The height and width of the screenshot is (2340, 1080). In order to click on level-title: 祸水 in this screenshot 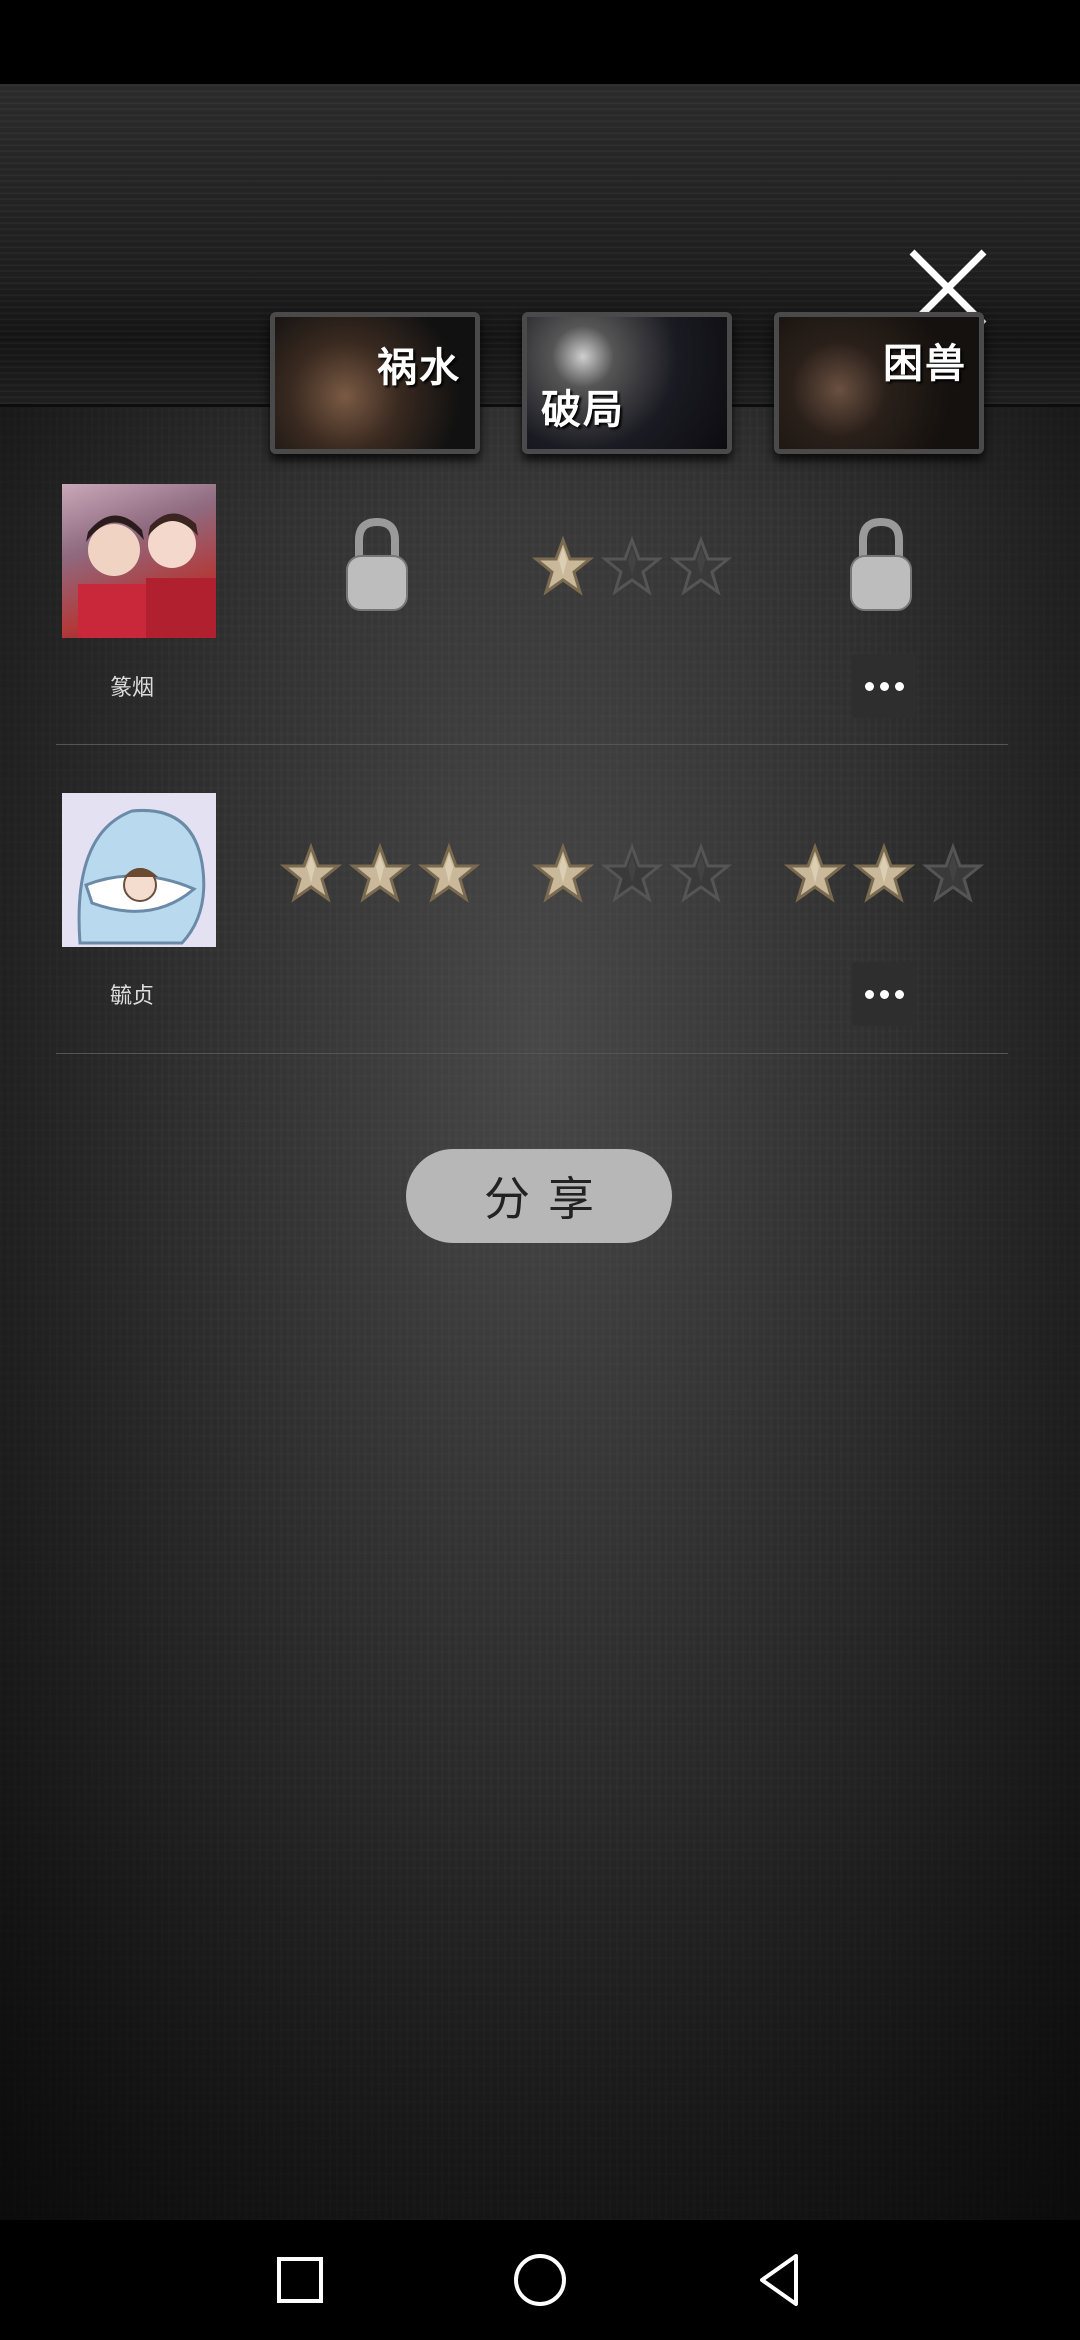, I will do `click(419, 368)`.